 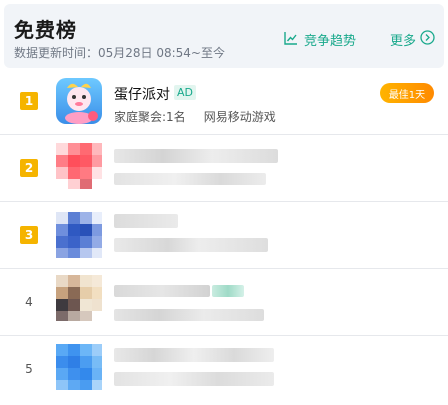 I want to click on app-meta: 家庭聚会:1名 网易移动游戏, so click(x=195, y=116).